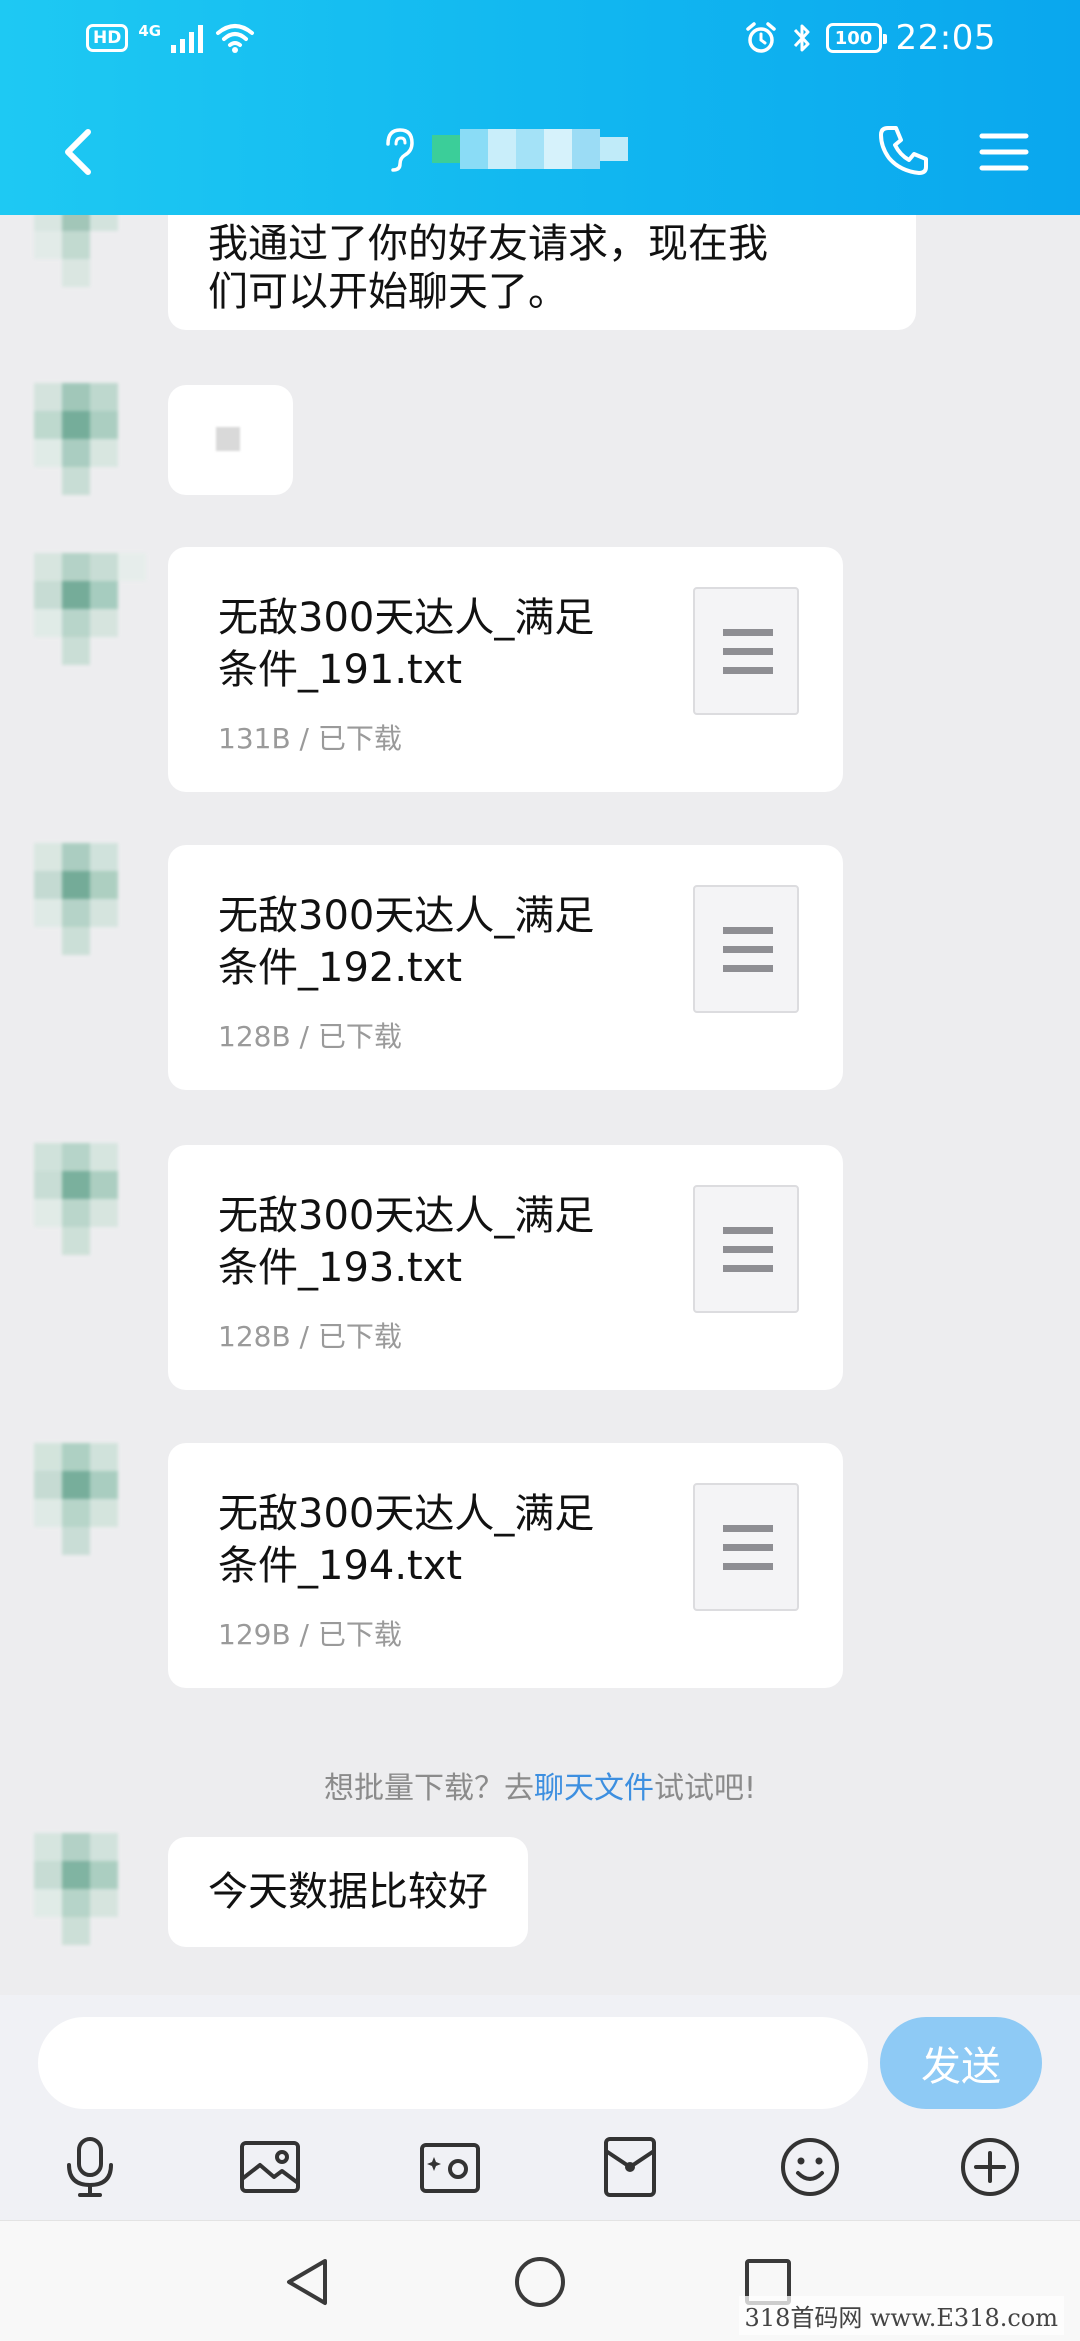 The width and height of the screenshot is (1080, 2341). I want to click on system-home-button, so click(540, 2282).